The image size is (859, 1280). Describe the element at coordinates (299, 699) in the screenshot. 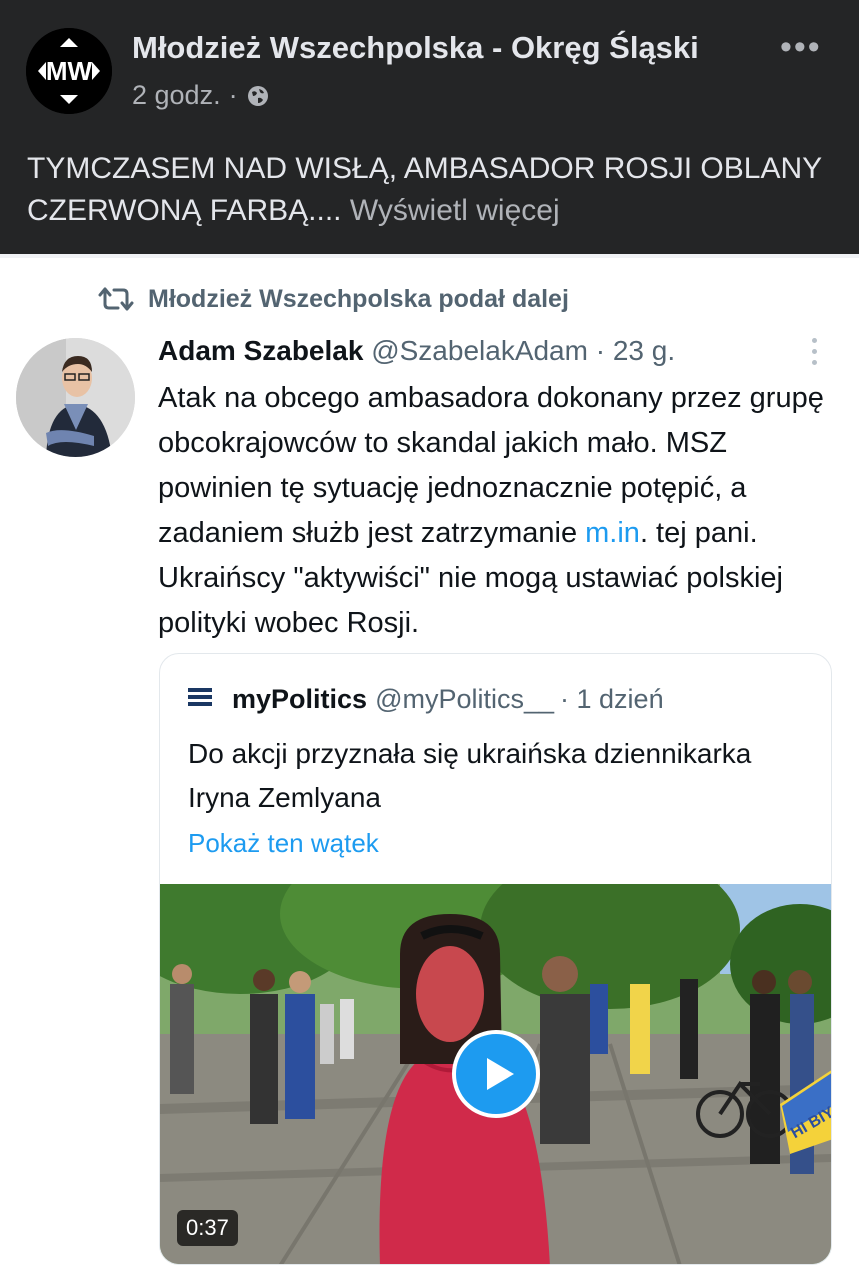

I see `quoted-author-name: myPolitics` at that location.